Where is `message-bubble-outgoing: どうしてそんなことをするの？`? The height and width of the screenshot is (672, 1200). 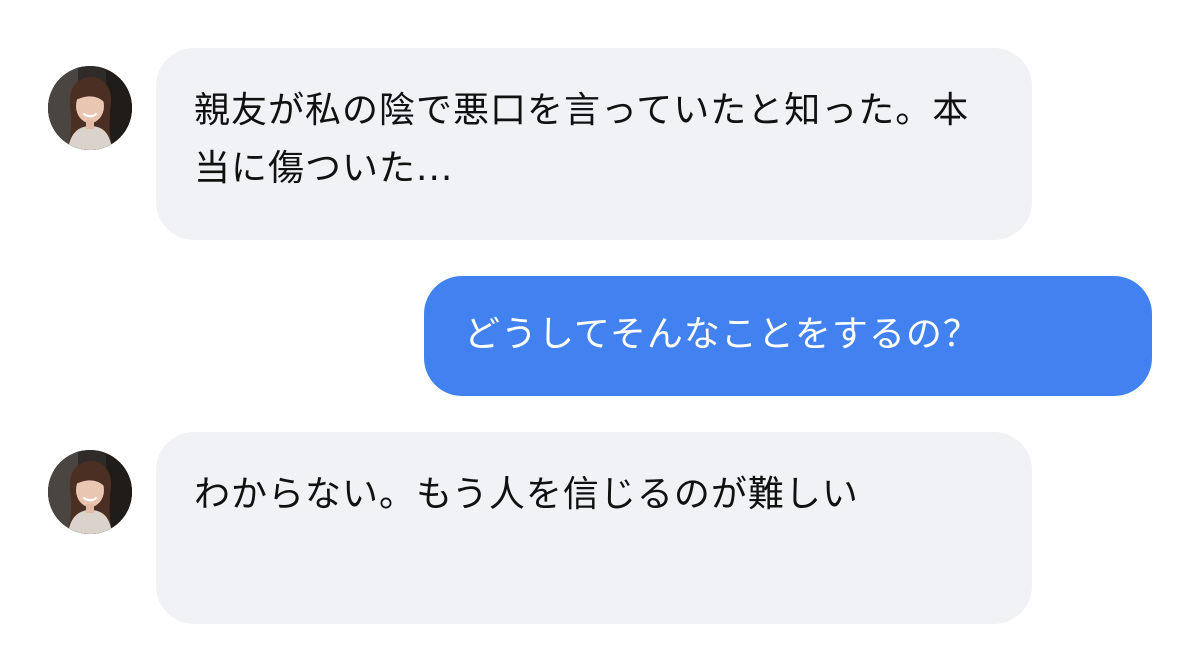
message-bubble-outgoing: どうしてそんなことをするの？ is located at coordinates (788, 336).